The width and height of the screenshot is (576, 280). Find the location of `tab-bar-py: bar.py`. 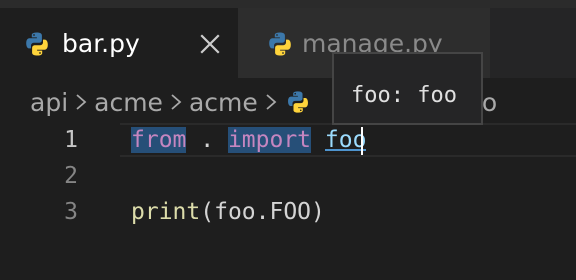

tab-bar-py: bar.py is located at coordinates (119, 43).